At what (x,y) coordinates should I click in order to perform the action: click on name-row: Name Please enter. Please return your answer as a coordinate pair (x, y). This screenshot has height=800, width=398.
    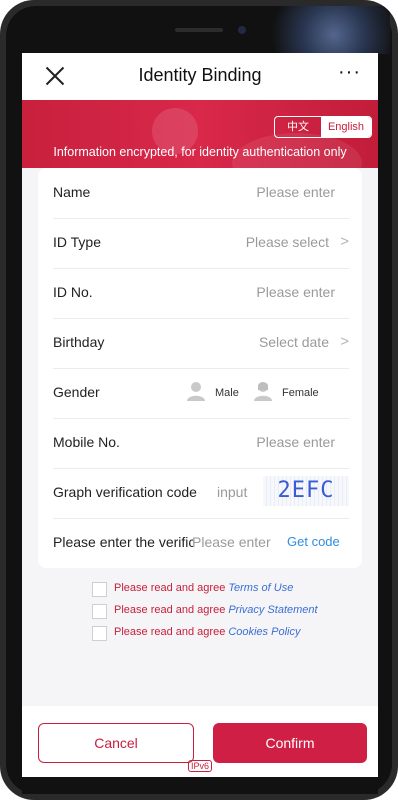
    Looking at the image, I should click on (201, 193).